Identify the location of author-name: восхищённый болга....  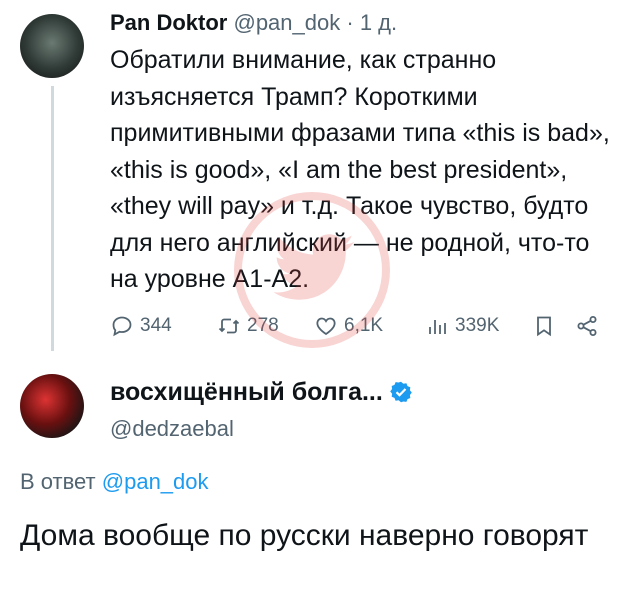
(246, 392).